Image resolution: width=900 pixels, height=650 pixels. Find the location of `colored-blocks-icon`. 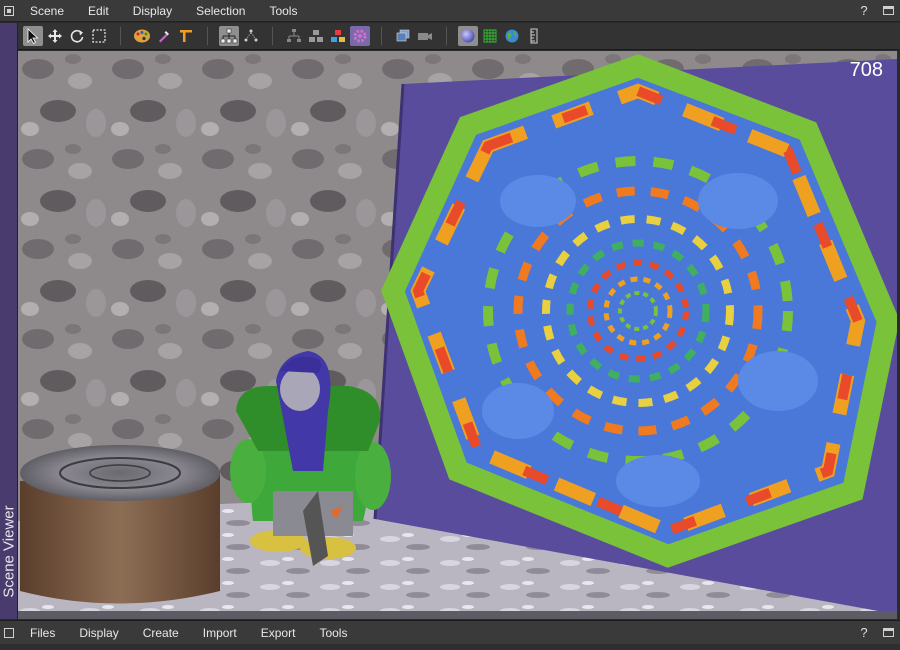

colored-blocks-icon is located at coordinates (338, 36).